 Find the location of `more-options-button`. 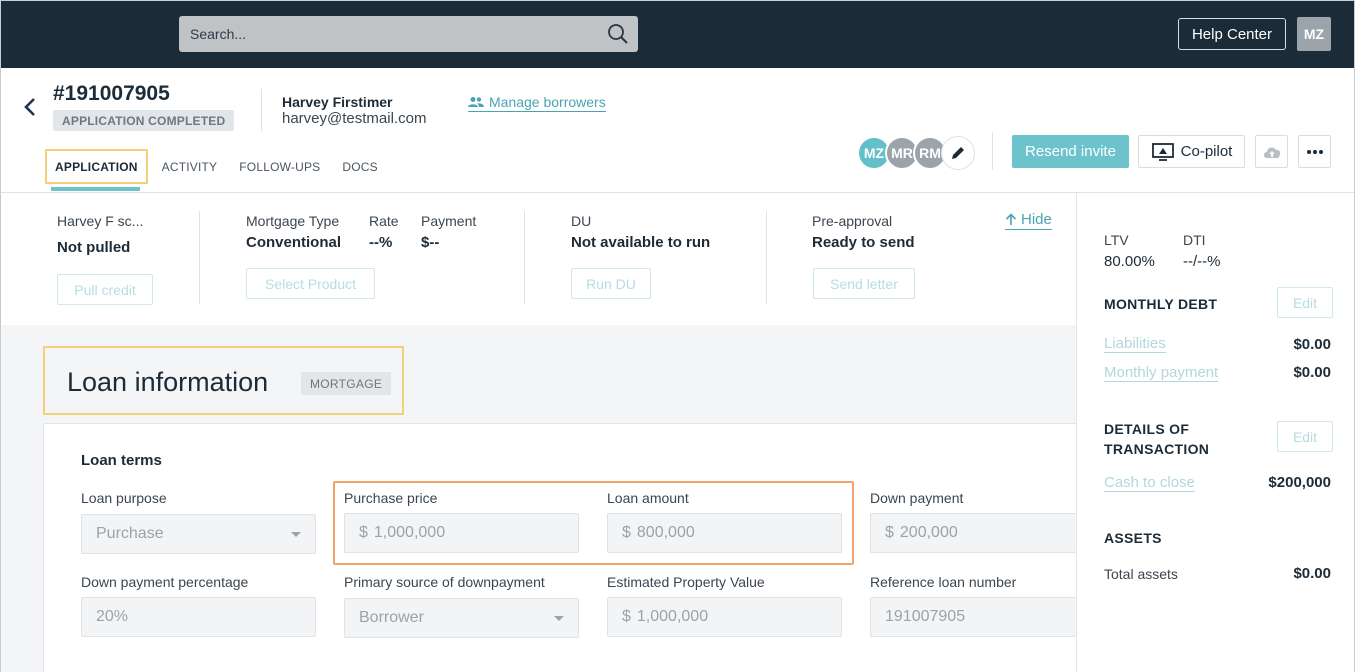

more-options-button is located at coordinates (1314, 151).